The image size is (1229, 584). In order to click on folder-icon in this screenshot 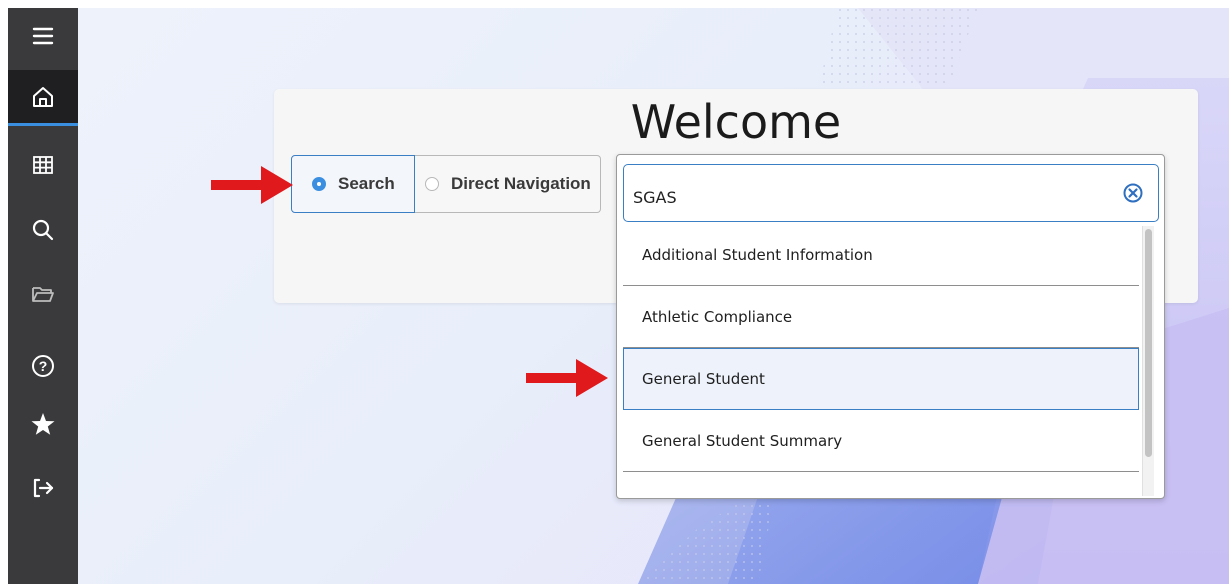, I will do `click(43, 294)`.